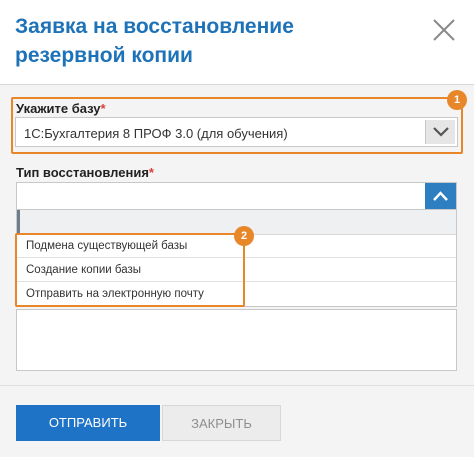 Image resolution: width=474 pixels, height=457 pixels. I want to click on dropdown-focus-bar, so click(18, 222).